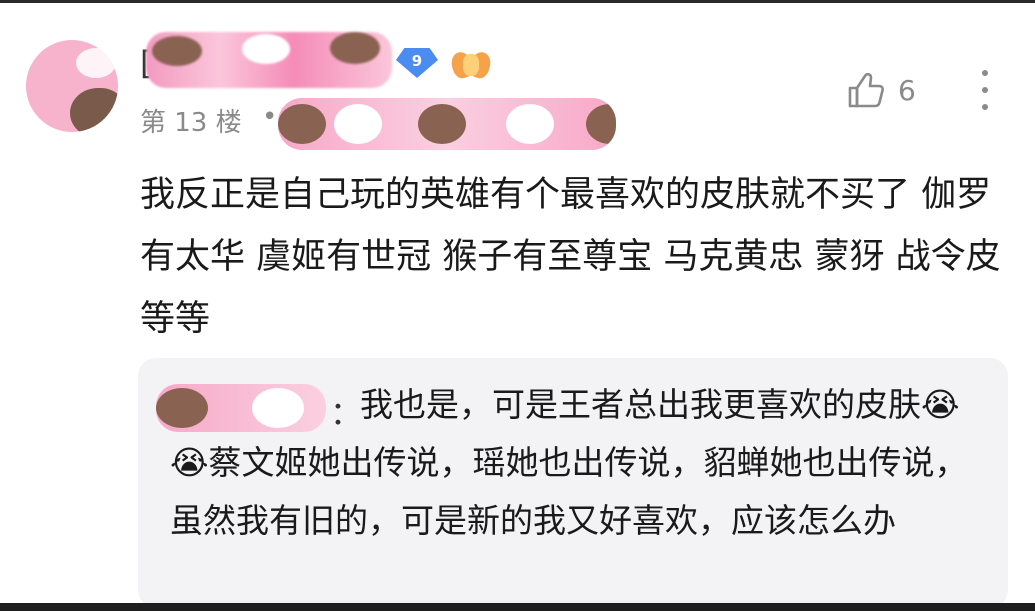 The width and height of the screenshot is (1035, 611). I want to click on bottom-border, so click(517, 607).